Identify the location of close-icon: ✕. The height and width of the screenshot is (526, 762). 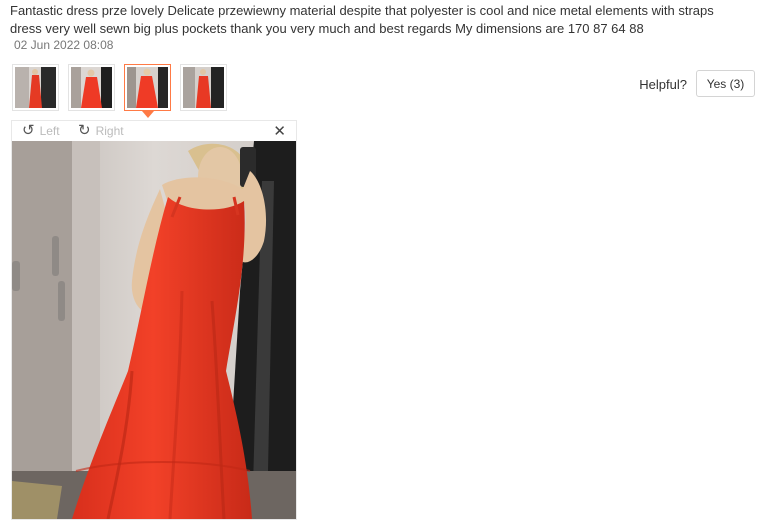
(279, 131).